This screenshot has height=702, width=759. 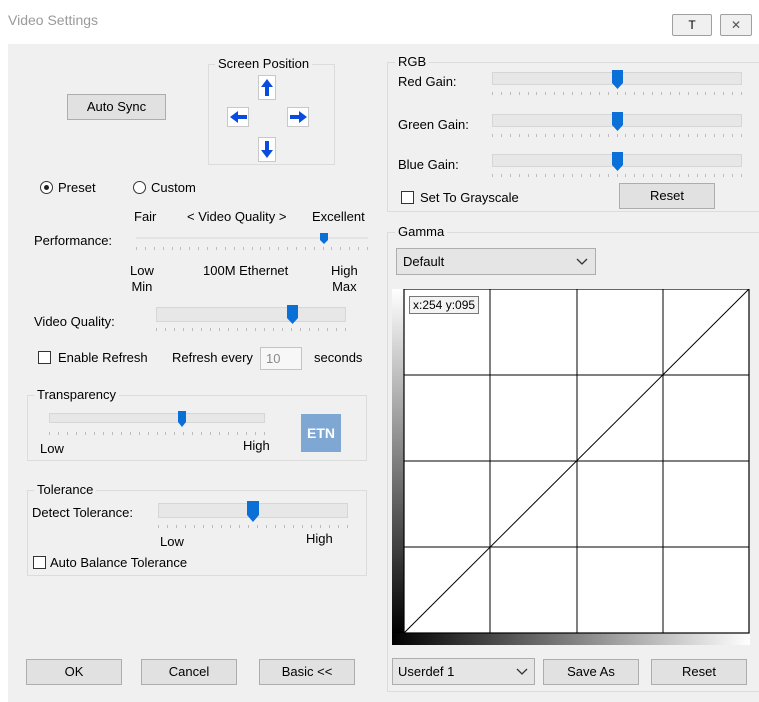 What do you see at coordinates (617, 79) in the screenshot?
I see `red-gain-slider-thumb` at bounding box center [617, 79].